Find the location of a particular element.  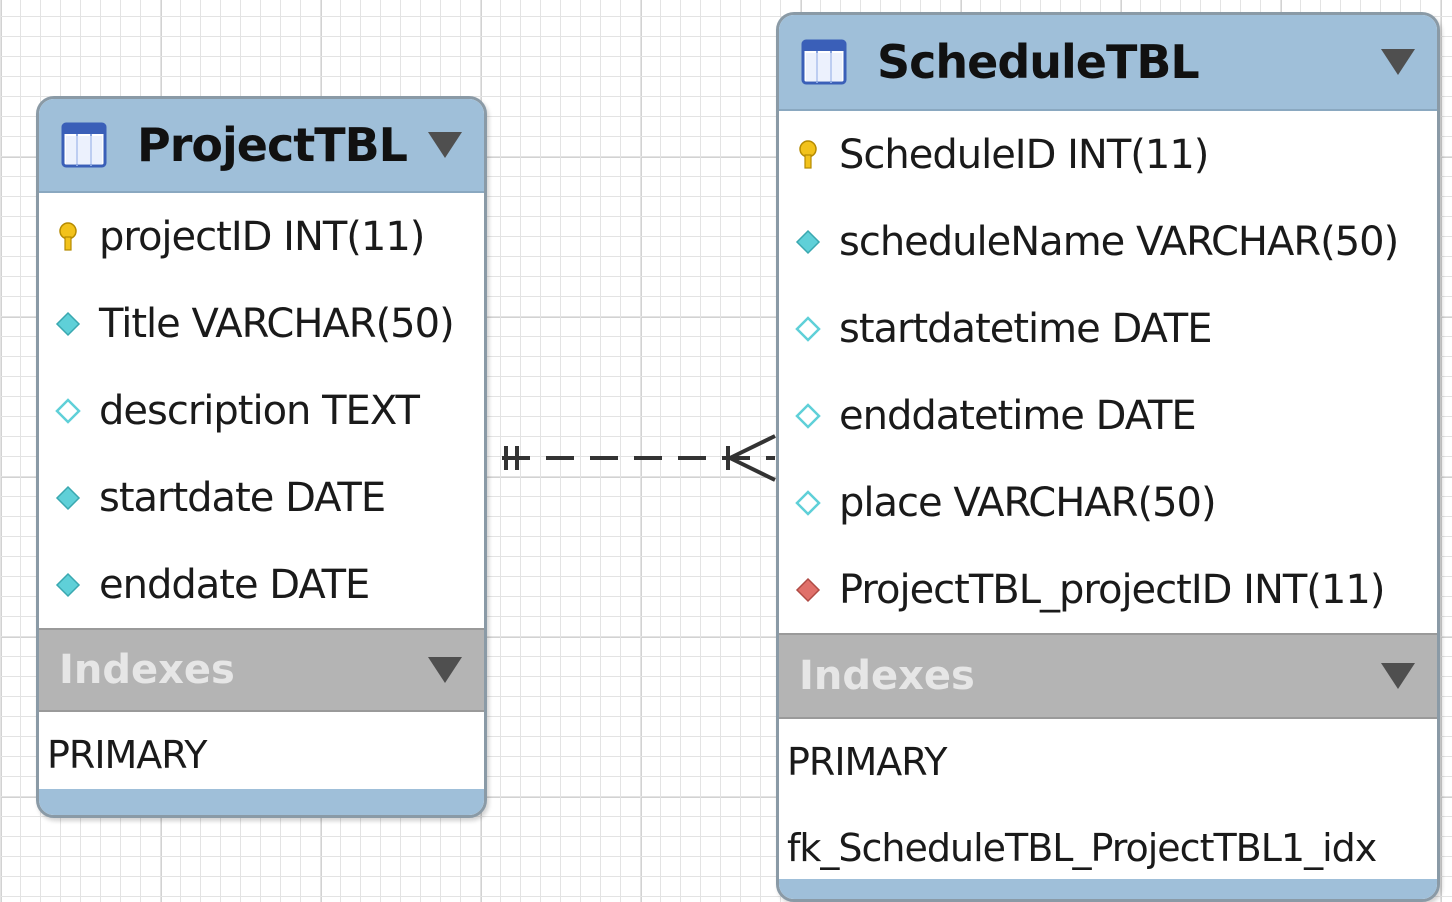

column-row: ProjectTBL_projectID INT(11) is located at coordinates (1108, 589).